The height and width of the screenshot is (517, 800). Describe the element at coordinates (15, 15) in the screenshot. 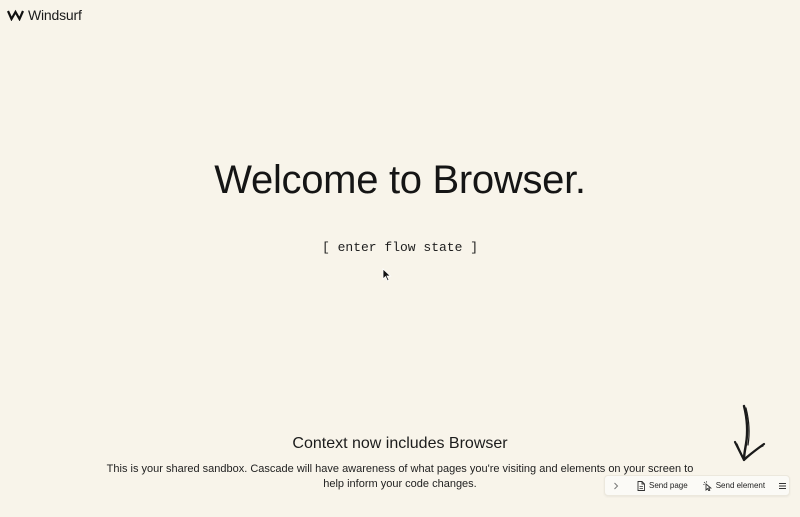

I see `windsurf-wave-icon` at that location.